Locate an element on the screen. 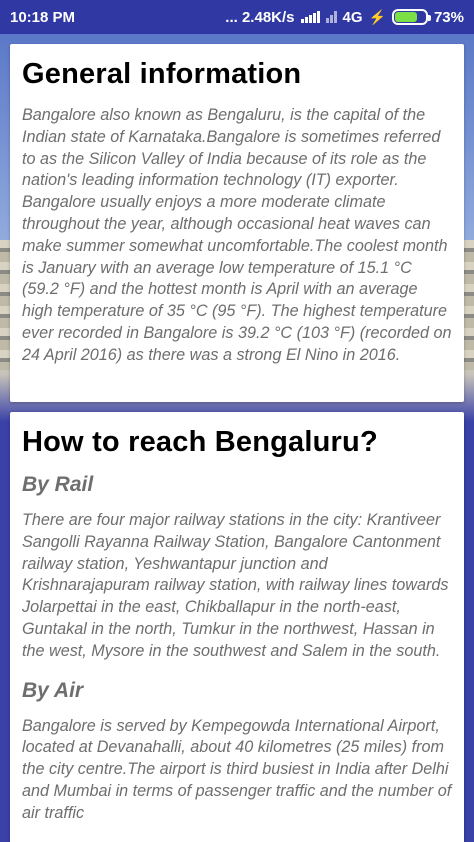  how-to-reach-title: How to reach Bengaluru? is located at coordinates (200, 442).